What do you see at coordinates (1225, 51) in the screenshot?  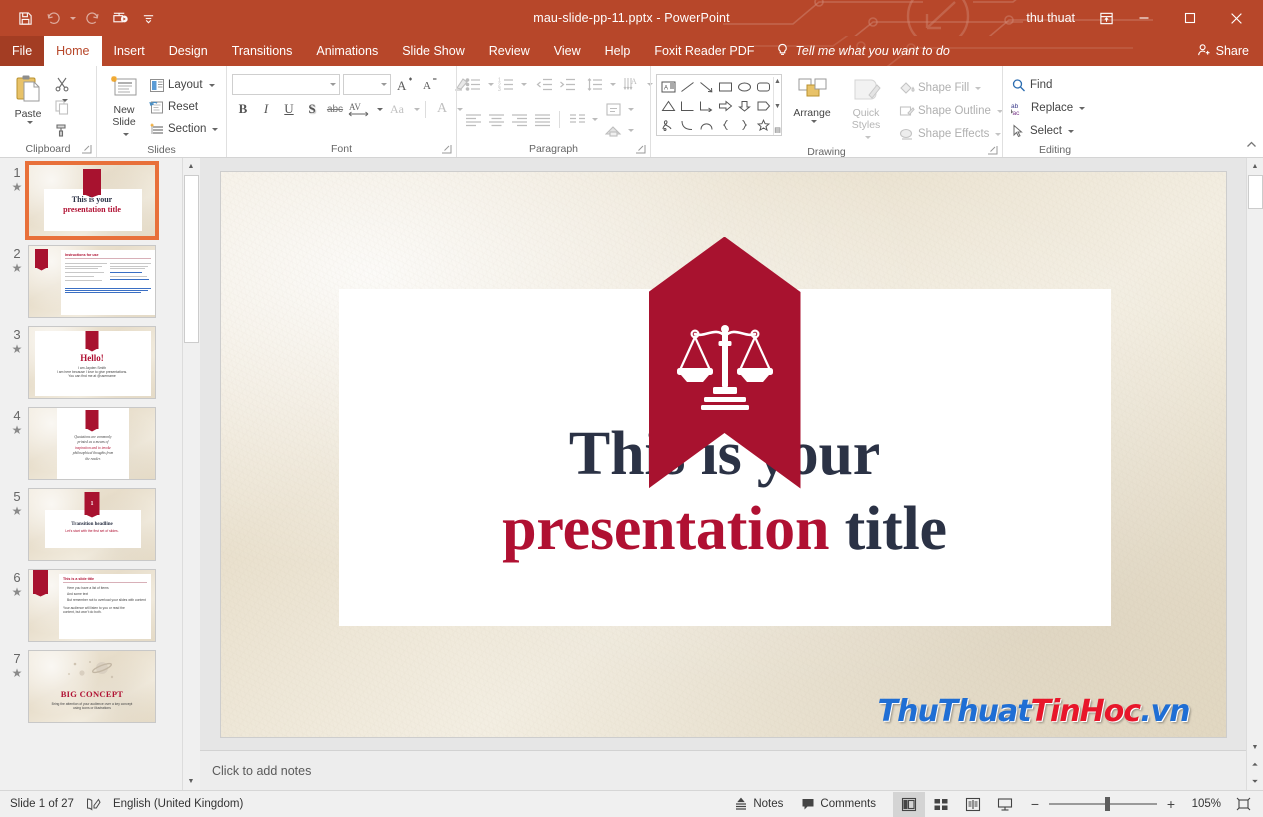 I see `share-button: Share` at bounding box center [1225, 51].